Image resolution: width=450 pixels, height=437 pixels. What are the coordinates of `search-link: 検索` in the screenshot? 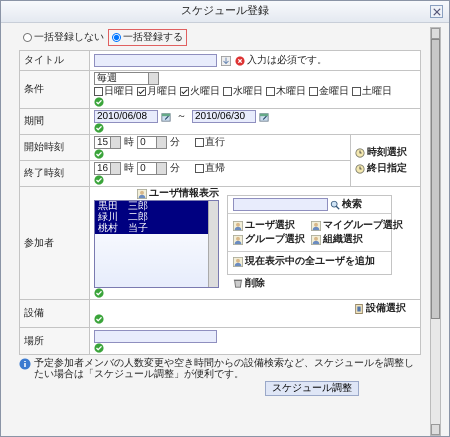 It's located at (352, 204).